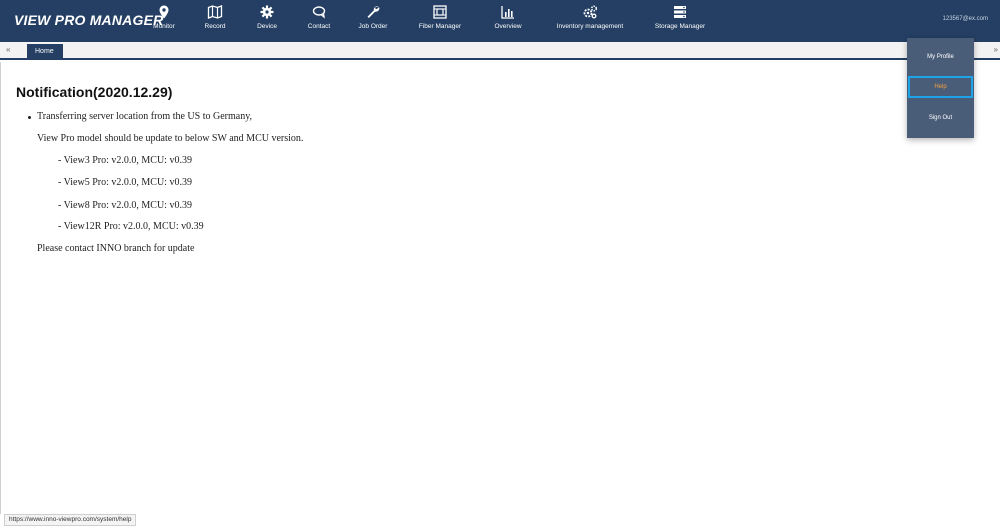 Image resolution: width=1000 pixels, height=526 pixels. Describe the element at coordinates (319, 26) in the screenshot. I see `nav-label: Contact` at that location.